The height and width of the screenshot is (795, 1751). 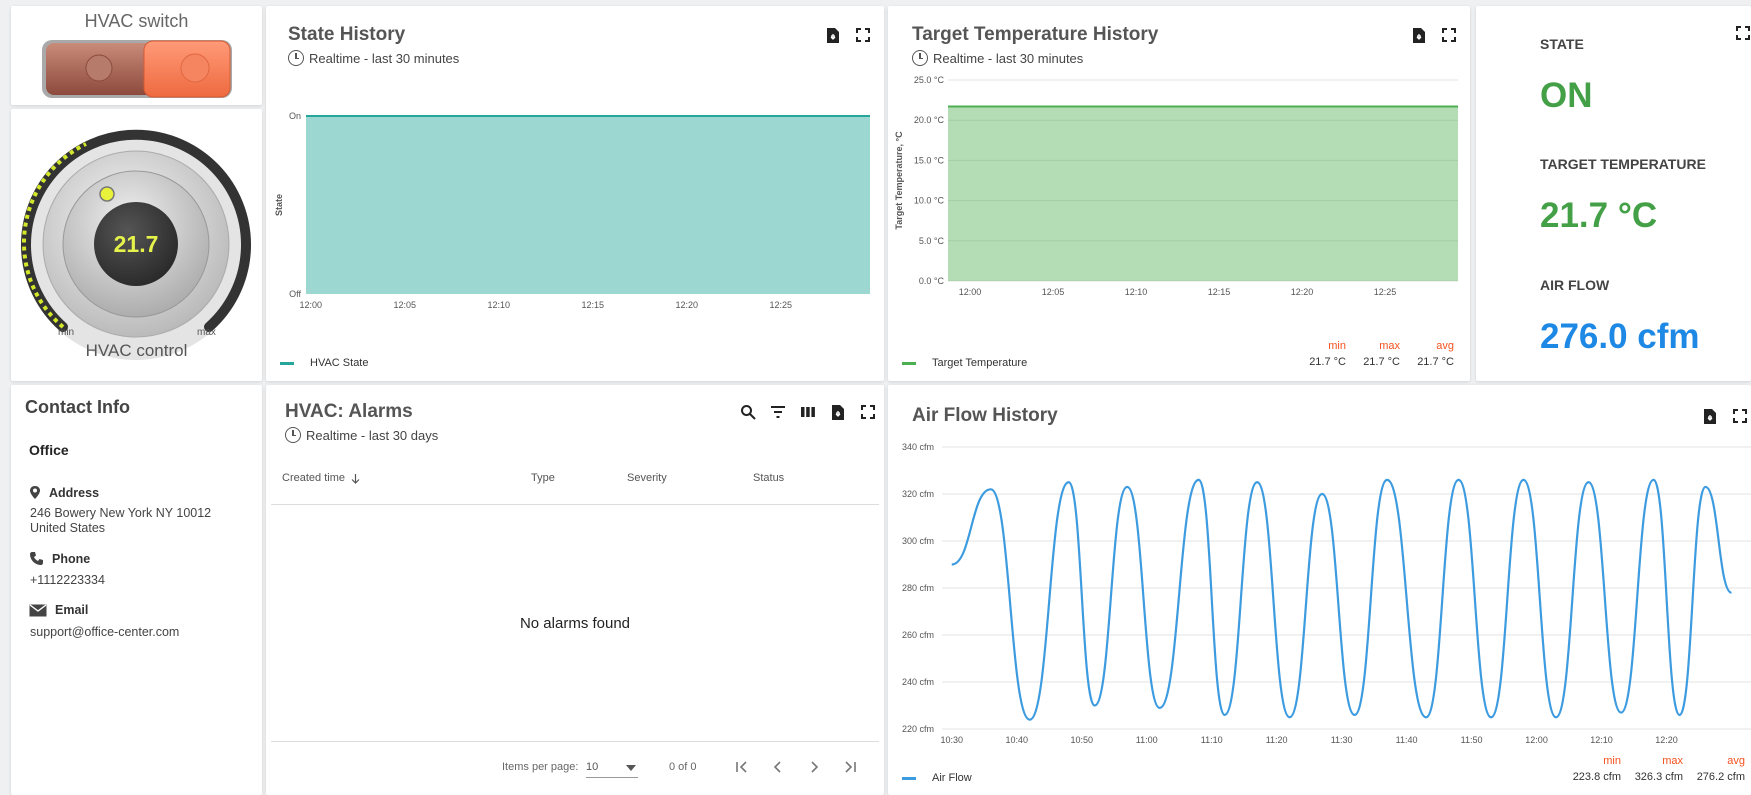 What do you see at coordinates (1081, 740) in the screenshot?
I see `x-tick-label: 10:50` at bounding box center [1081, 740].